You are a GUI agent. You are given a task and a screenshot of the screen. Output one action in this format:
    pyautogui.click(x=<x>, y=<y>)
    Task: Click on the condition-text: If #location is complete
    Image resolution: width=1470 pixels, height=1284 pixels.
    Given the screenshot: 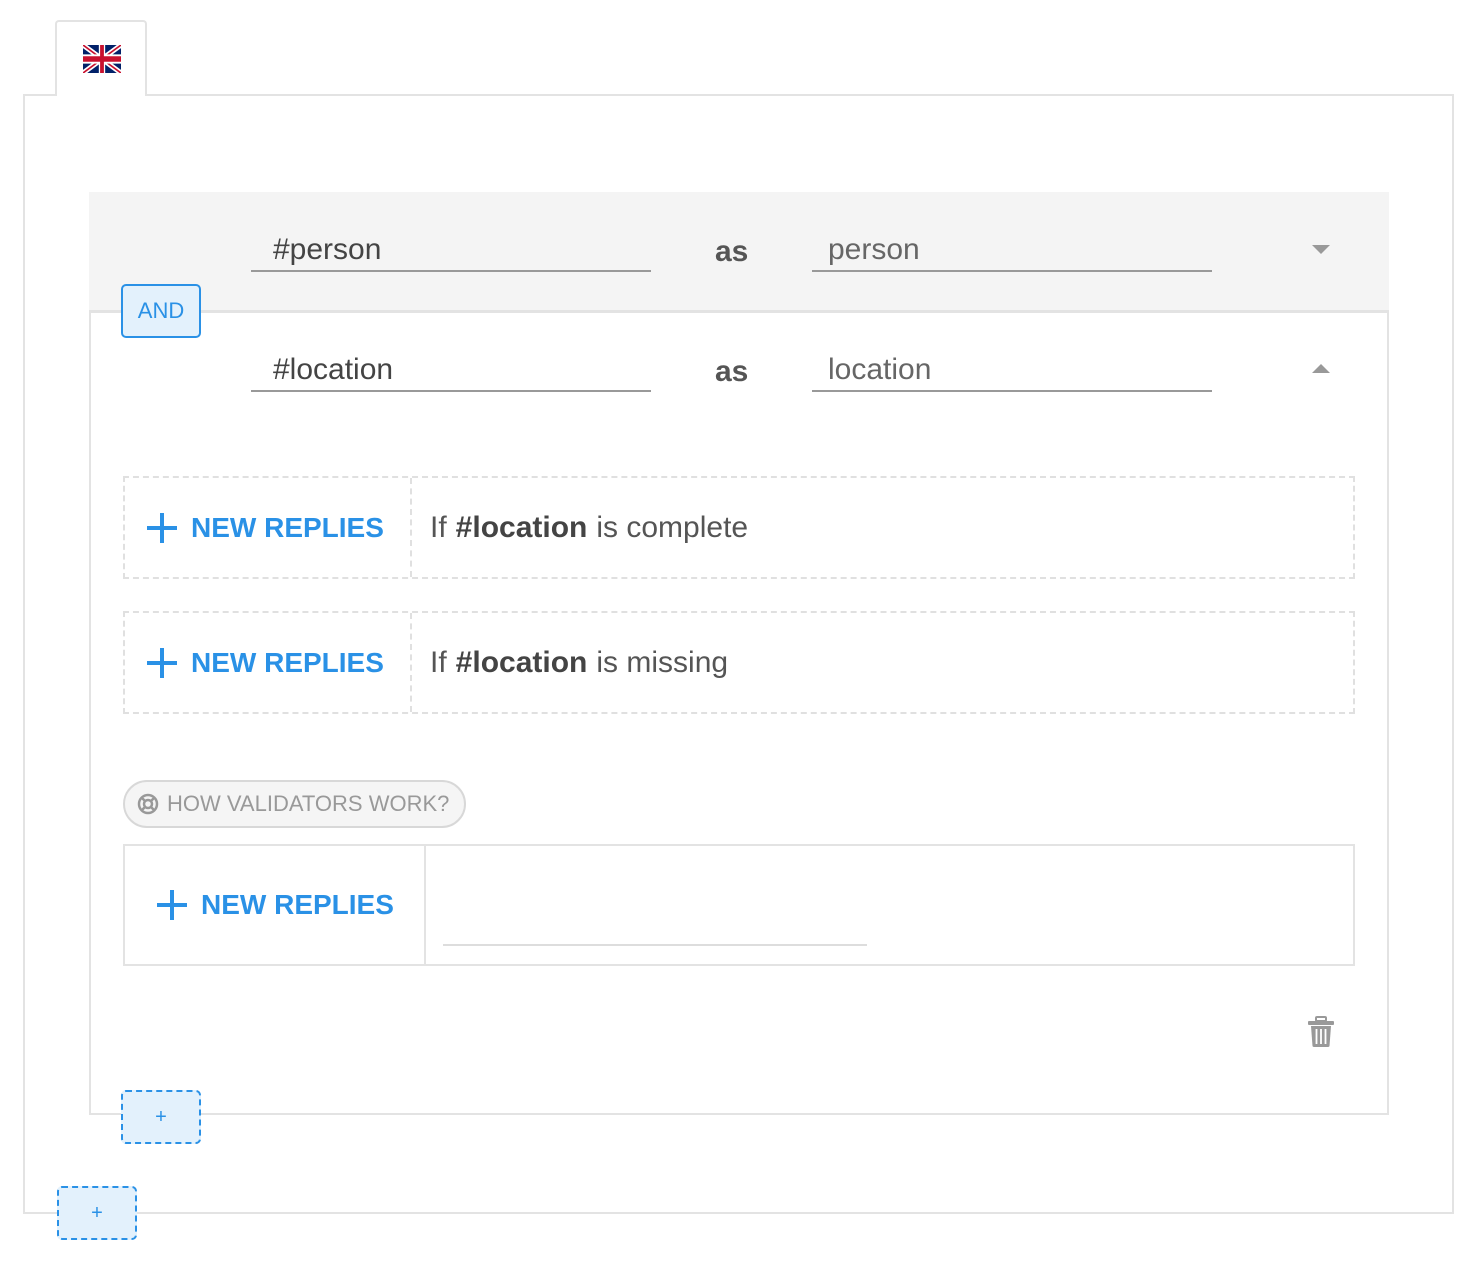 What is the action you would take?
    pyautogui.click(x=589, y=527)
    